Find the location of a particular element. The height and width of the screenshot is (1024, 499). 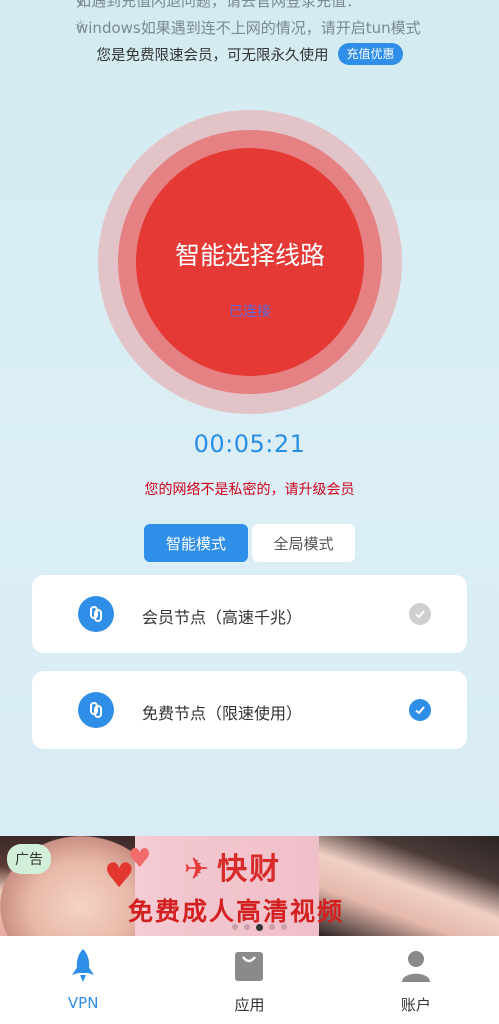

nav-label: 账户 is located at coordinates (415, 1005).